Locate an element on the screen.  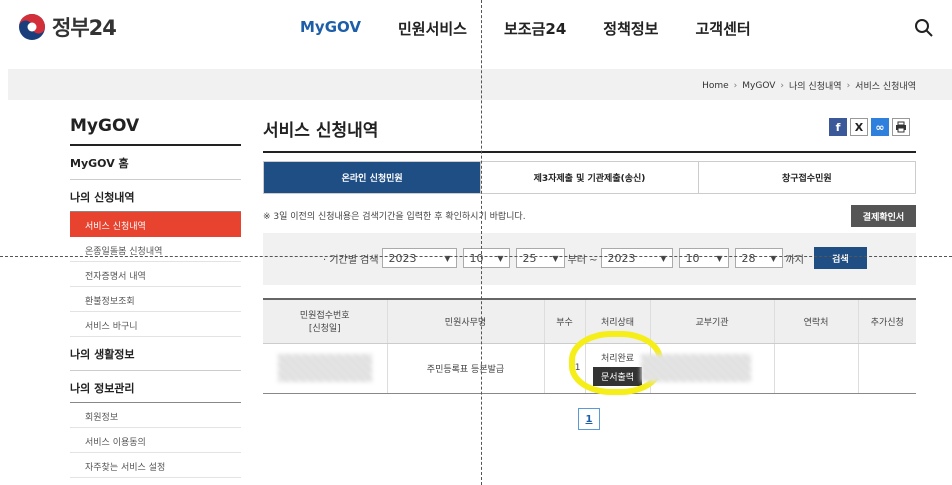
breadcrumb-band: Home › MyGOV › 나의 신청내역 › 서비스 신청내역 is located at coordinates (480, 84).